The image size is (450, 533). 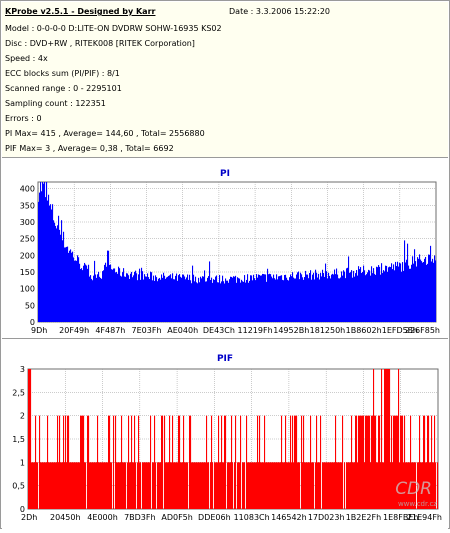 I want to click on pi-xtick-label: 20F49h, so click(x=74, y=330).